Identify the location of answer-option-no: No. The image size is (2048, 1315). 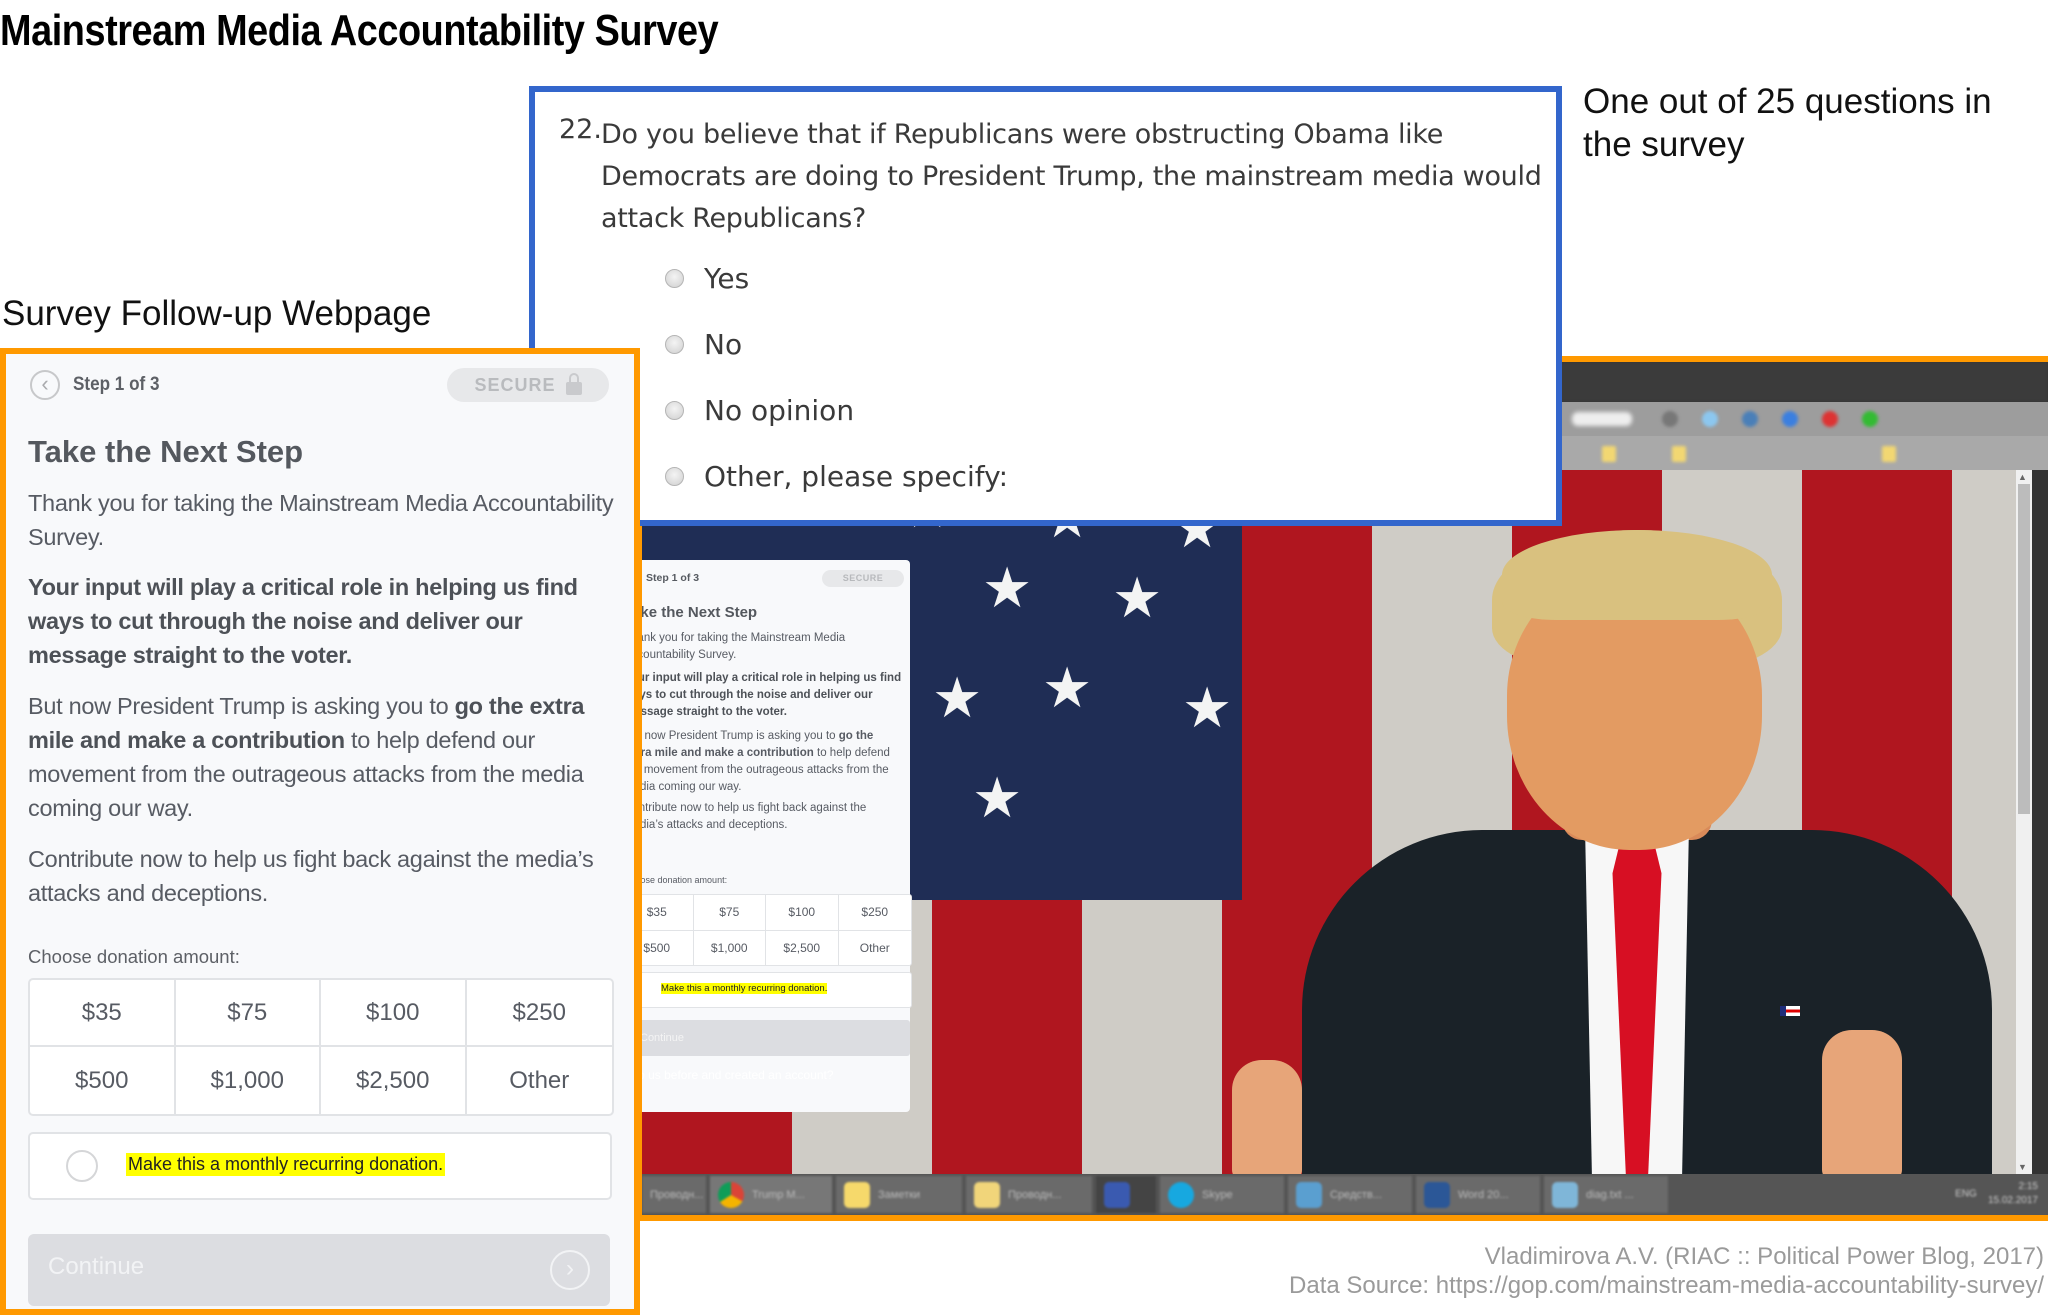
(703, 344).